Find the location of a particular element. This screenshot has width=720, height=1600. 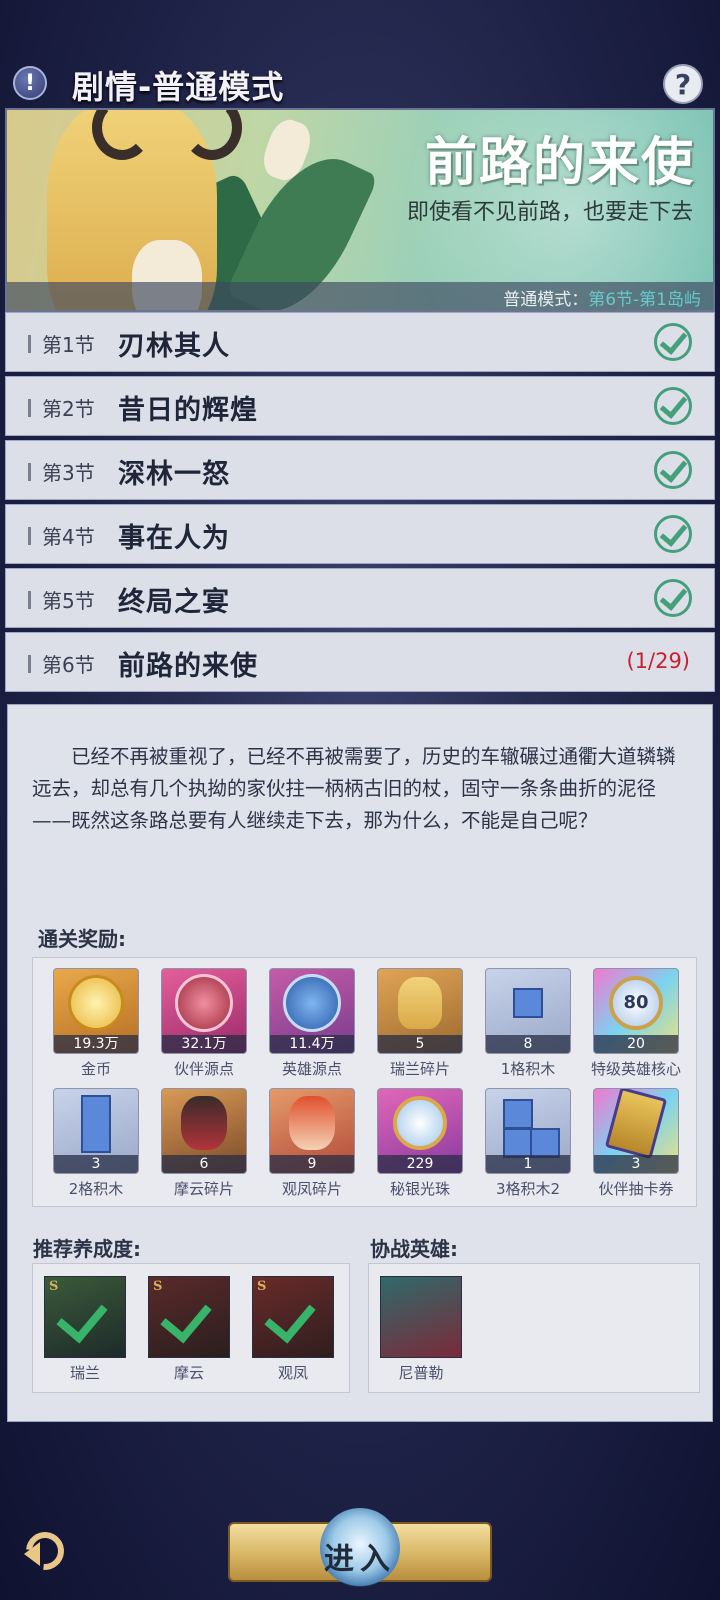

section-number: 第4节 is located at coordinates (68, 537).